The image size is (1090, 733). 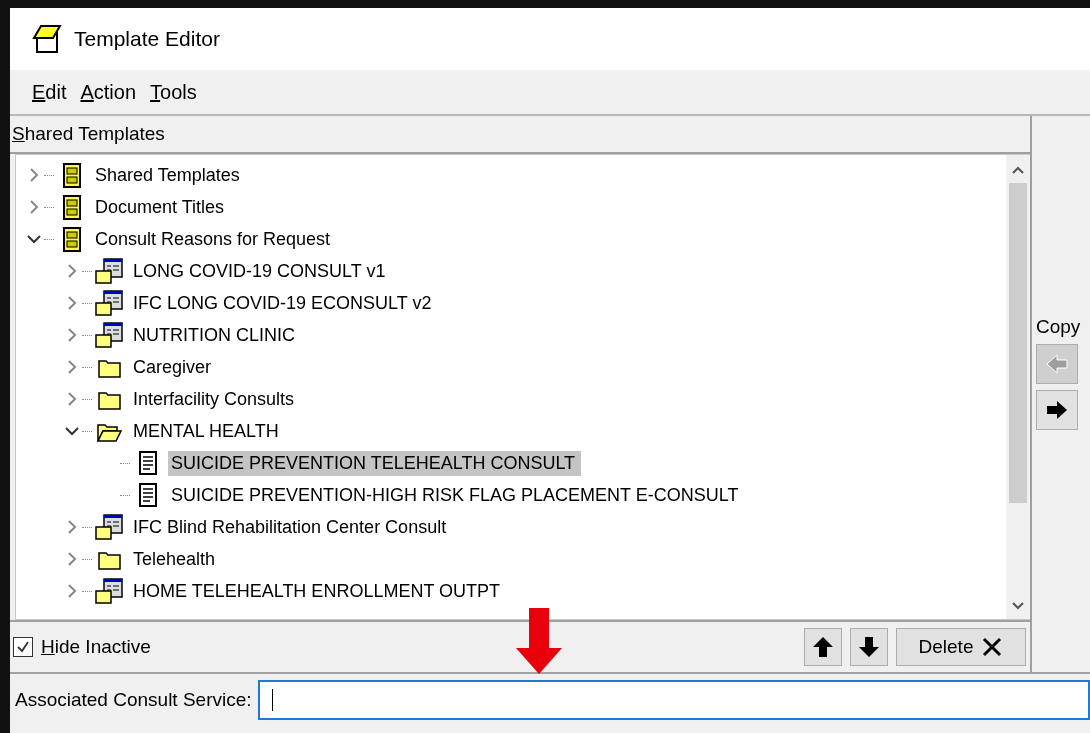 I want to click on move-down-button, so click(x=869, y=647).